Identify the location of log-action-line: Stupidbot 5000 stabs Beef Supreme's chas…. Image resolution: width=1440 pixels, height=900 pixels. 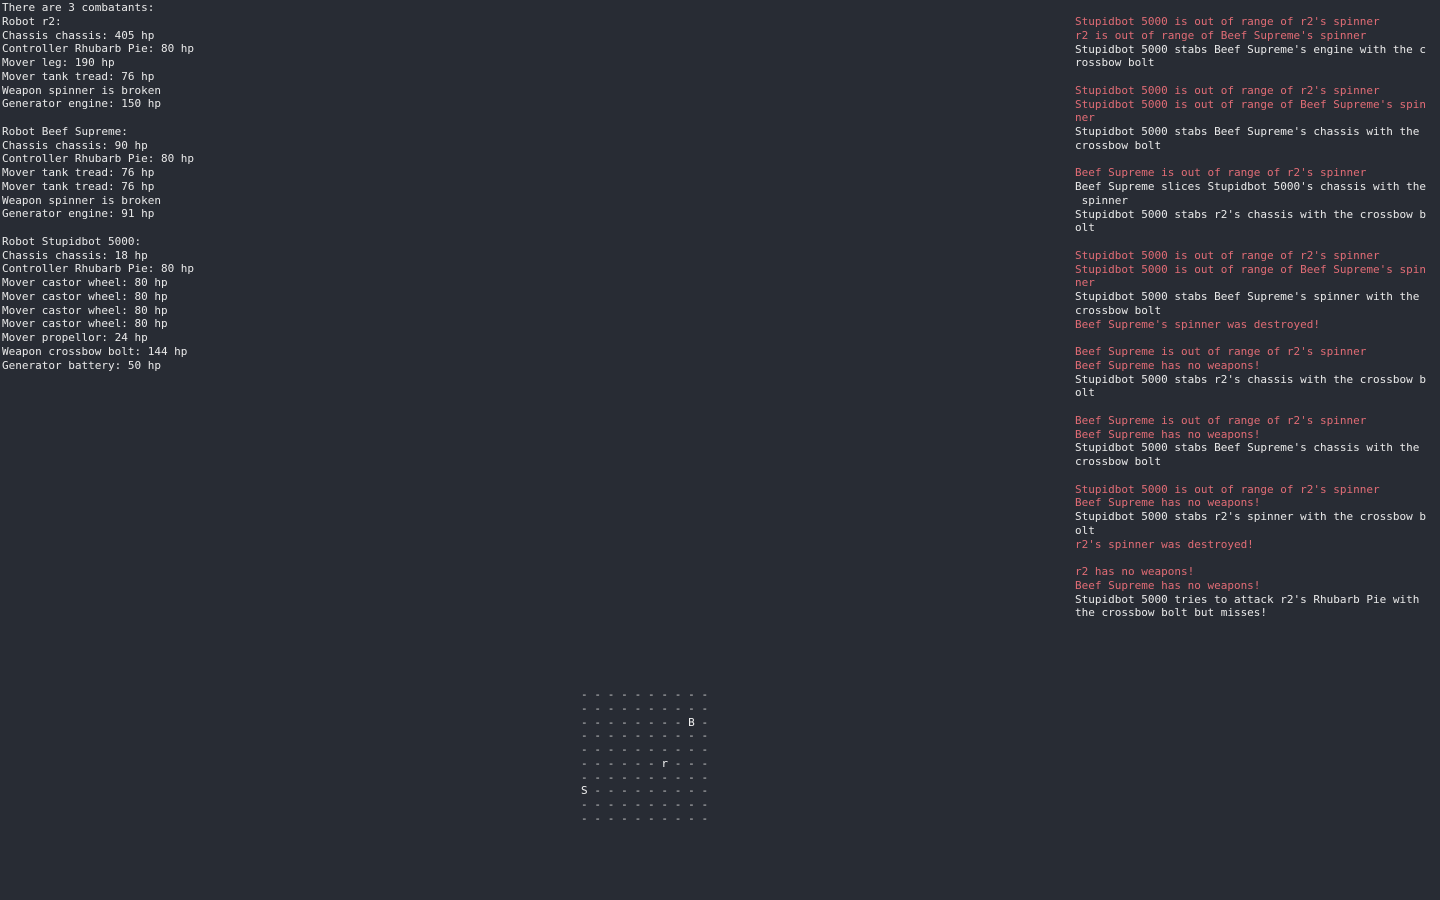
(1247, 448).